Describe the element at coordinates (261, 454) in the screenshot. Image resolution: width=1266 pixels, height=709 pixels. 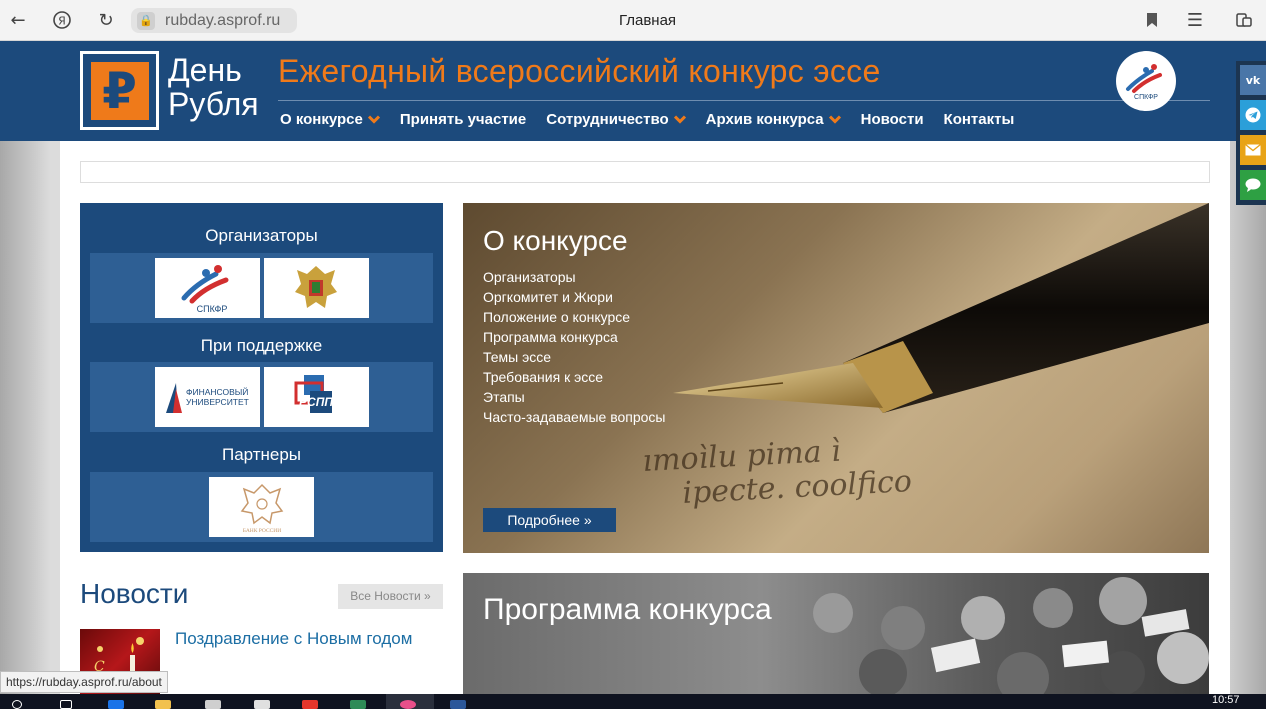
I see `partners-heading: Партнеры` at that location.